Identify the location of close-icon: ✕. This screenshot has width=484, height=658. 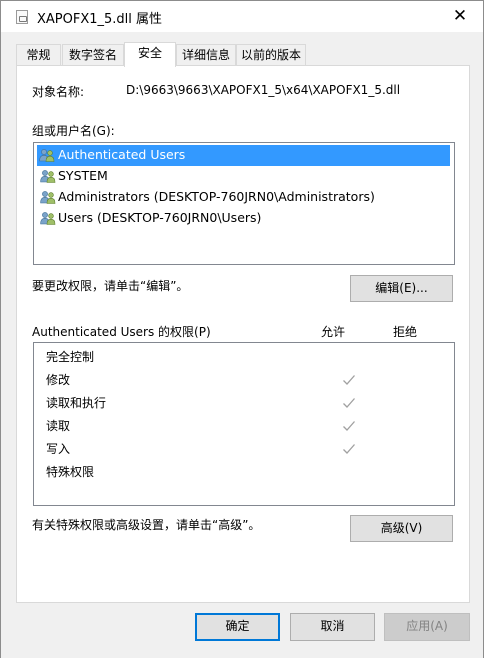
(460, 16).